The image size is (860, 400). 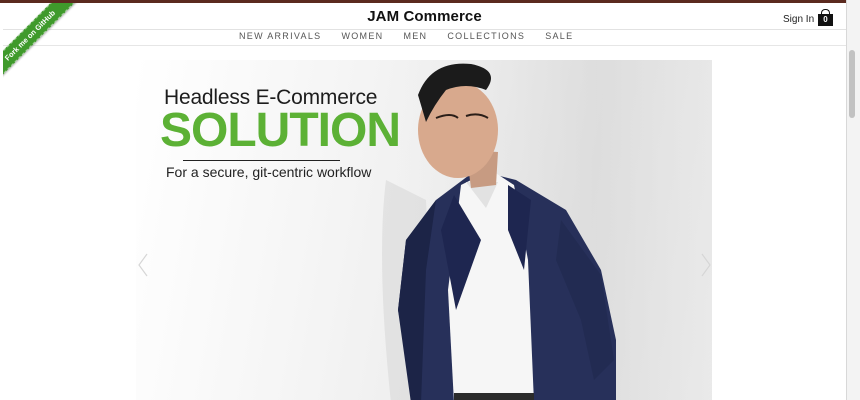 I want to click on site-title: JAM Commerce, so click(x=424, y=16).